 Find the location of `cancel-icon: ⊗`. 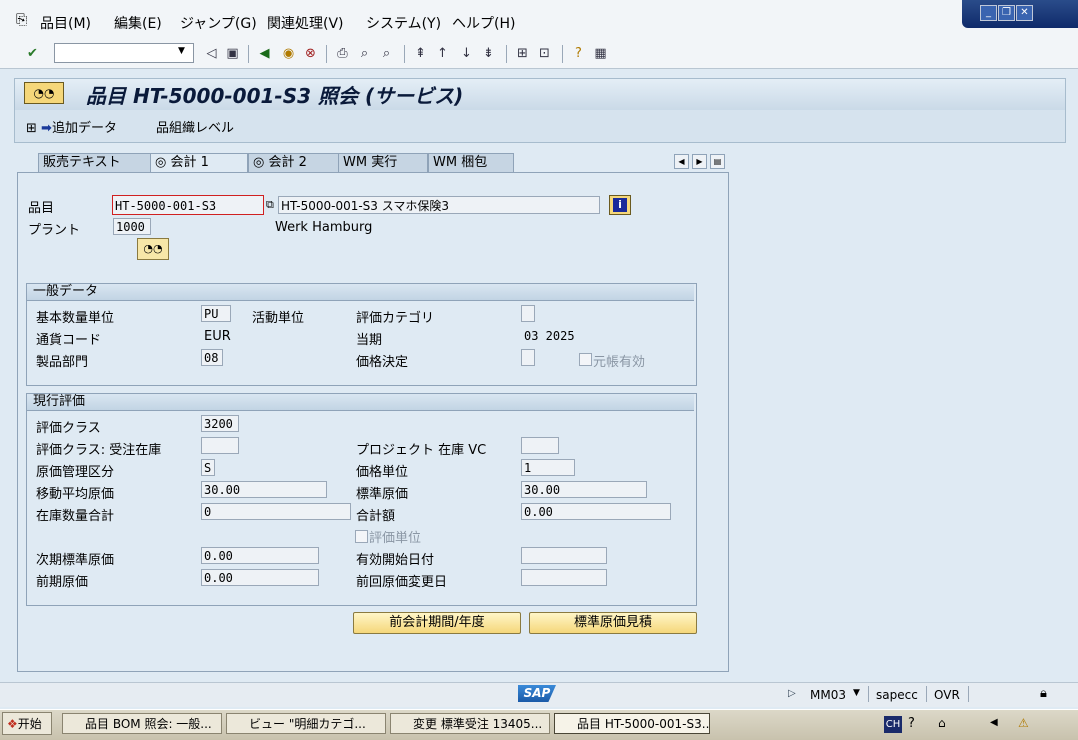

cancel-icon: ⊗ is located at coordinates (310, 53).